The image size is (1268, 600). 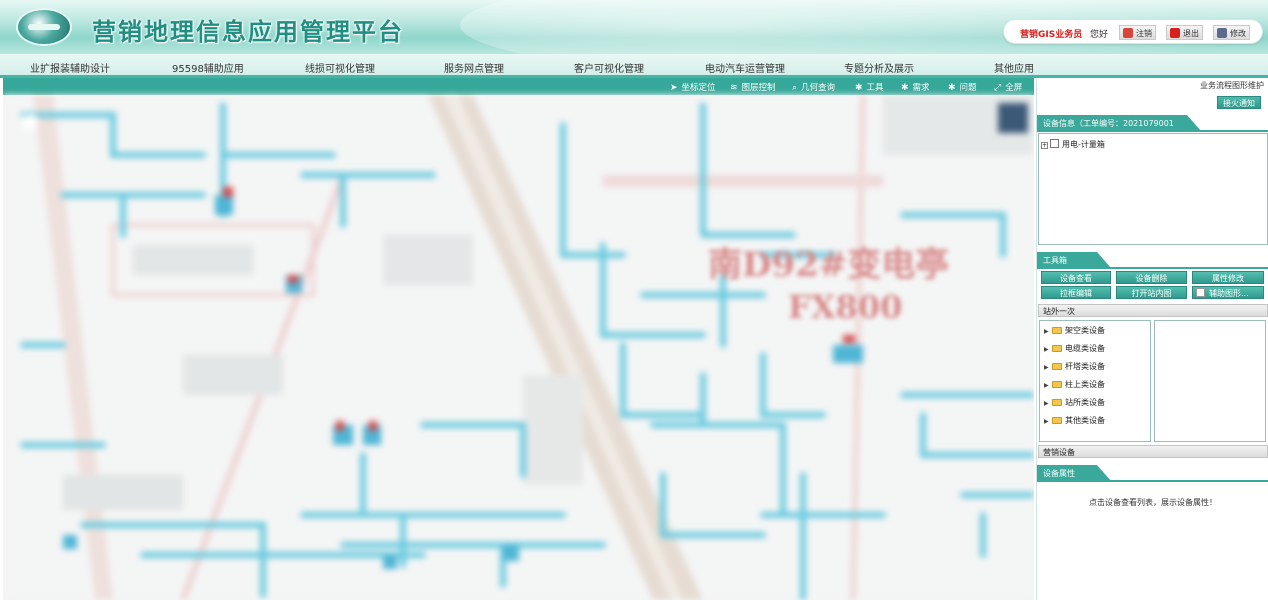 What do you see at coordinates (1076, 277) in the screenshot?
I see `view-device-button: 设备查看` at bounding box center [1076, 277].